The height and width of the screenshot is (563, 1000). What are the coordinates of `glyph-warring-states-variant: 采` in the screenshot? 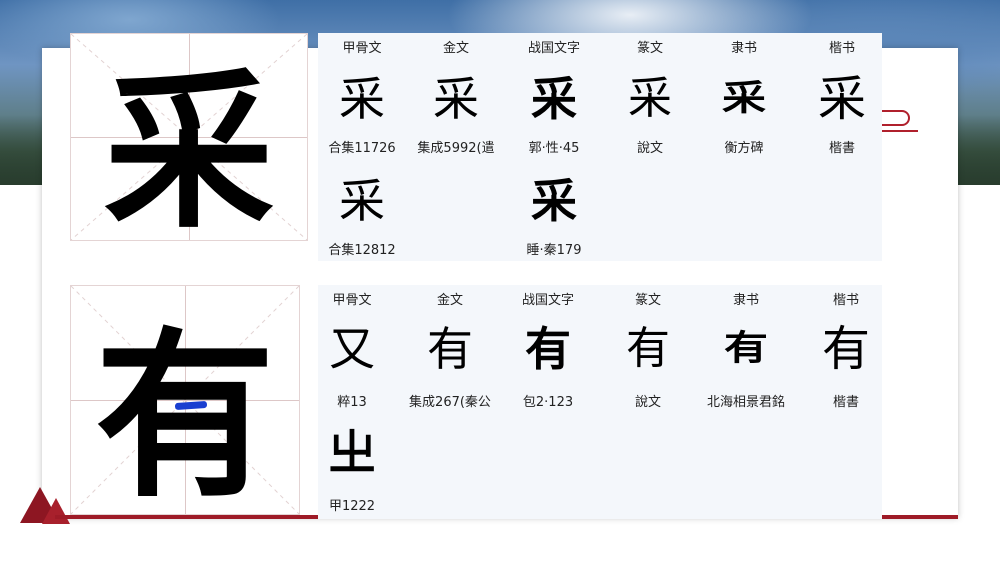 It's located at (554, 201).